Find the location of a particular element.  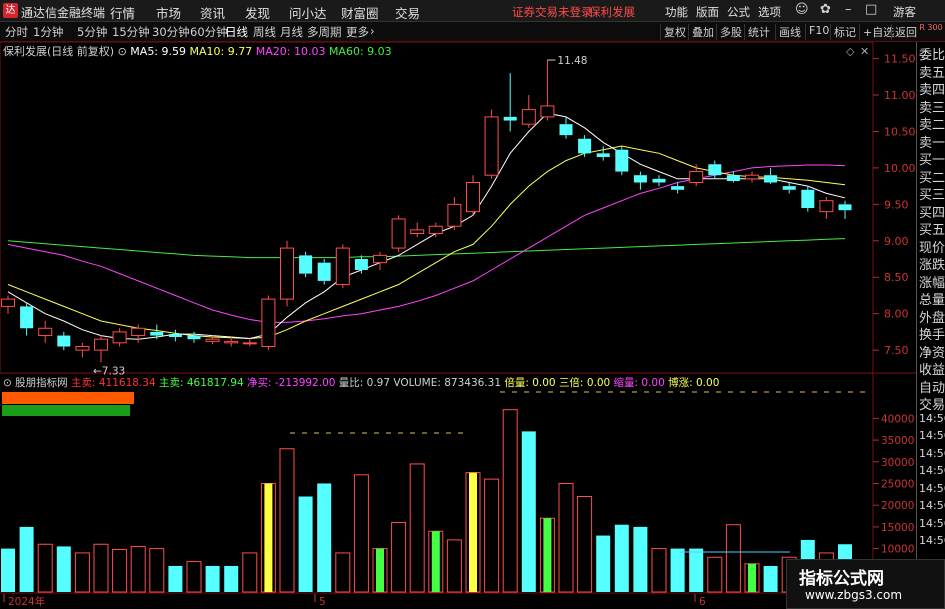

side-panel-item: 卖三 is located at coordinates (932, 106).